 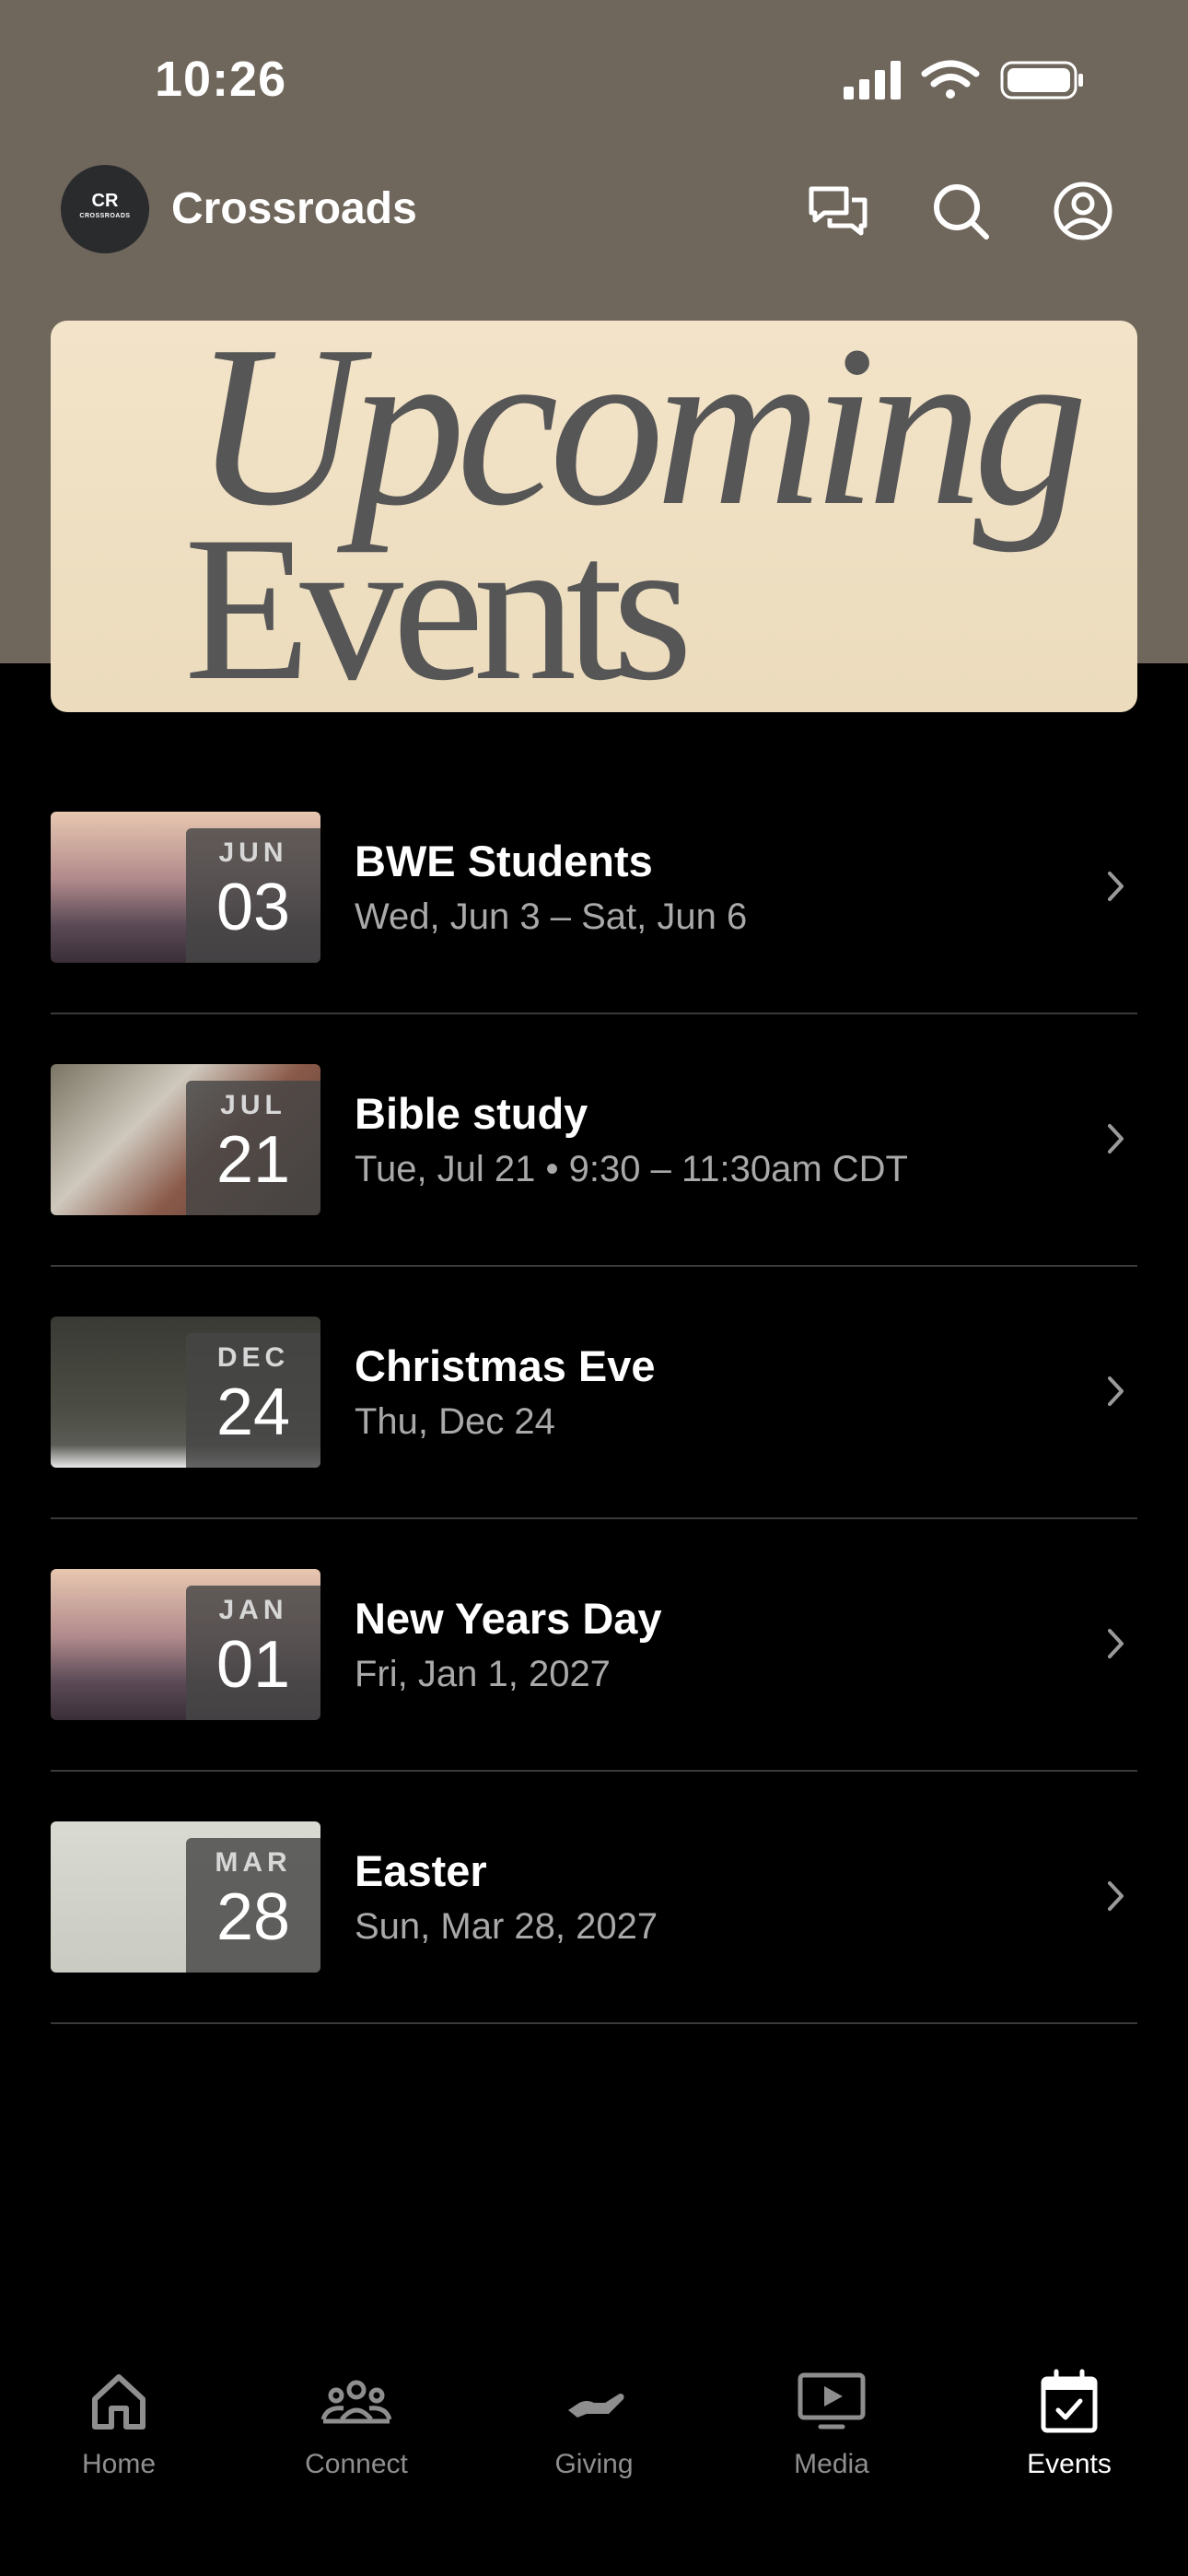 I want to click on event-subtitle: Wed, Jun 3 – Sat, Jun 6, so click(x=551, y=916).